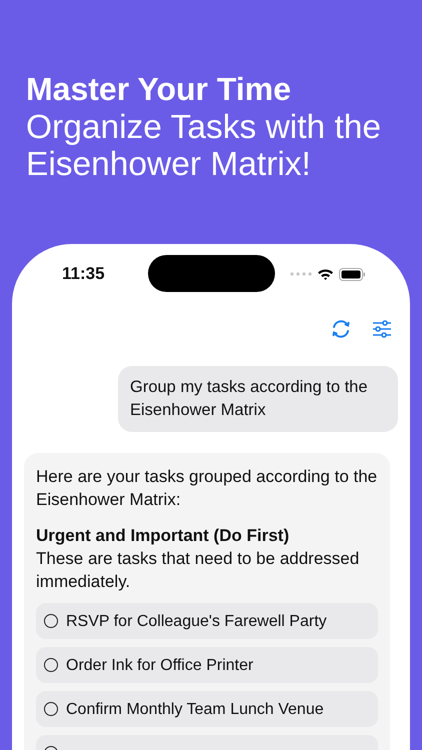 The height and width of the screenshot is (750, 422). I want to click on task-label: Order Ink for Office Printer, so click(160, 666).